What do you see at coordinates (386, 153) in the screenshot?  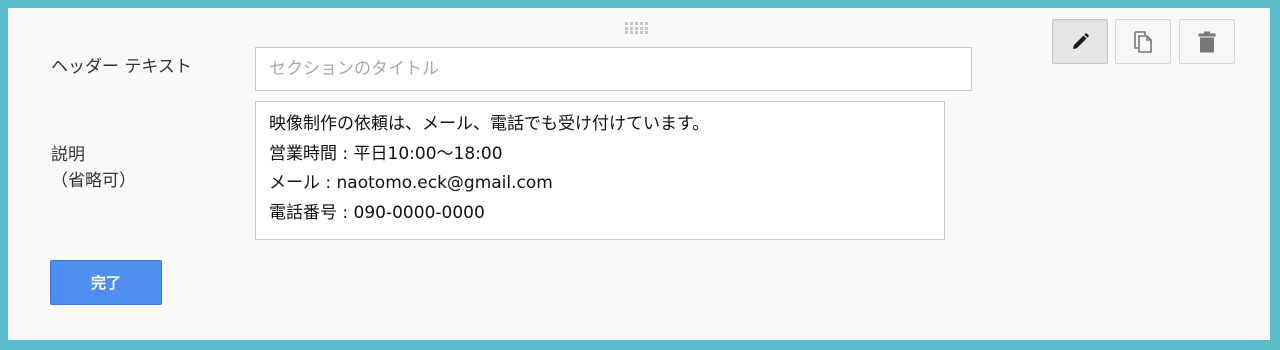 I see `description-line: 営業時間 : 平日10:00〜18:00` at bounding box center [386, 153].